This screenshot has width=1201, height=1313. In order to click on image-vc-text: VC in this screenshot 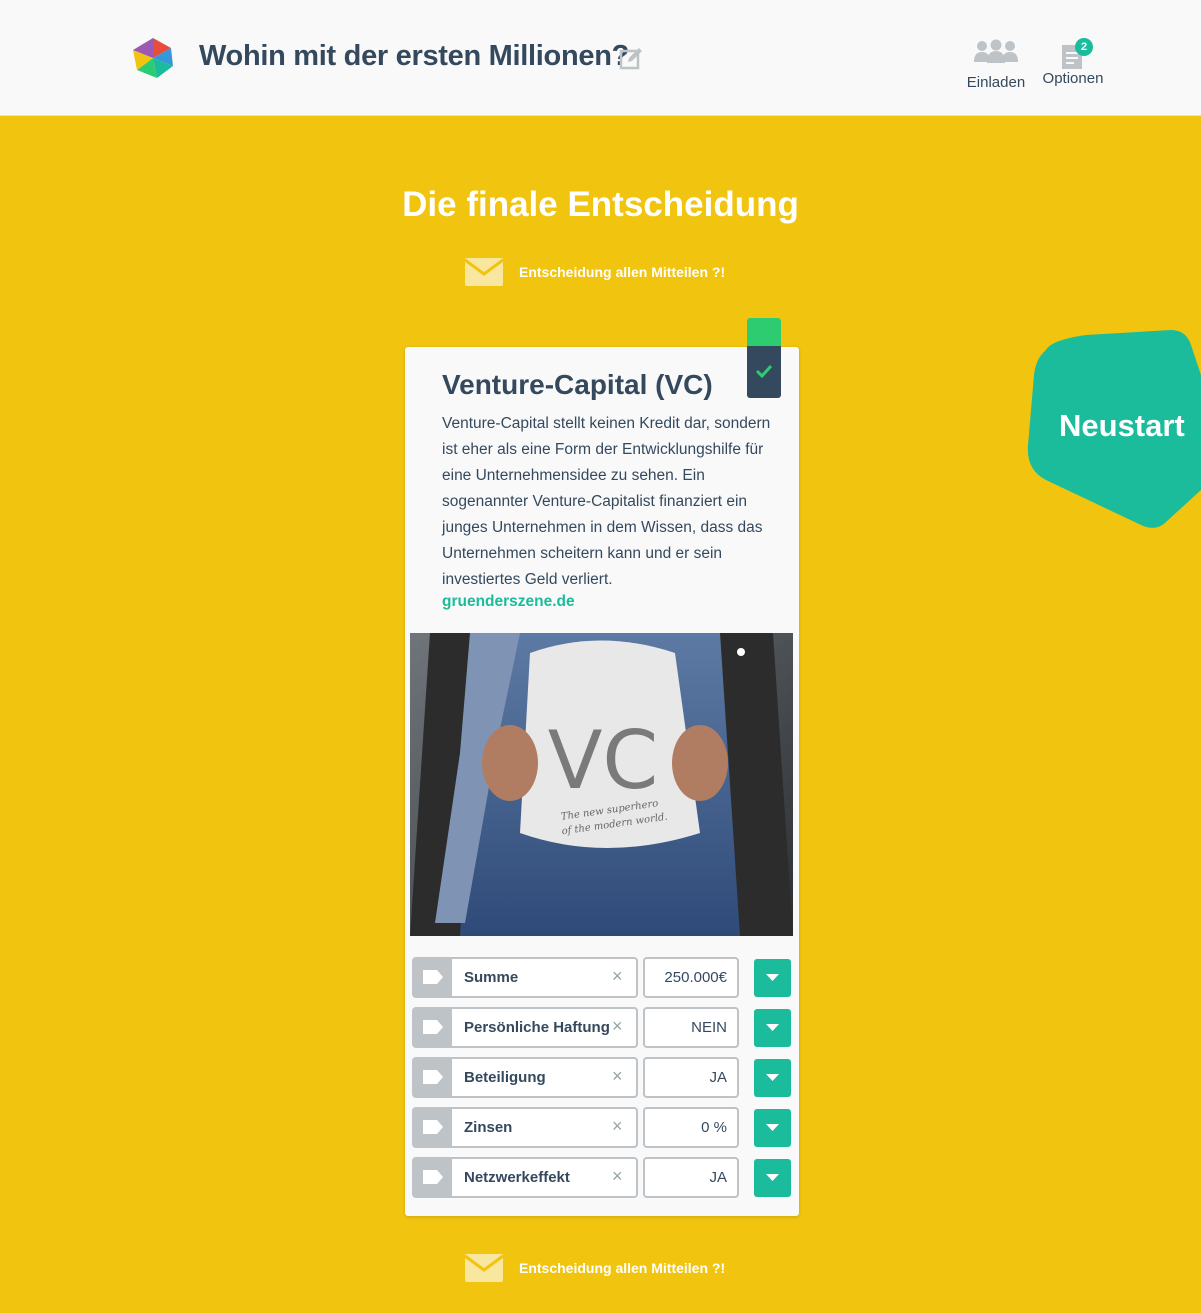, I will do `click(603, 760)`.